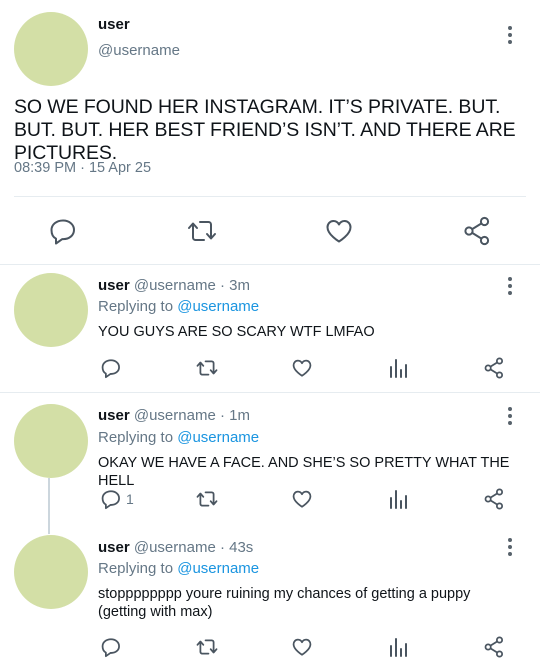 This screenshot has width=540, height=671. What do you see at coordinates (192, 415) in the screenshot?
I see `author-handle-time: @username · 1m` at bounding box center [192, 415].